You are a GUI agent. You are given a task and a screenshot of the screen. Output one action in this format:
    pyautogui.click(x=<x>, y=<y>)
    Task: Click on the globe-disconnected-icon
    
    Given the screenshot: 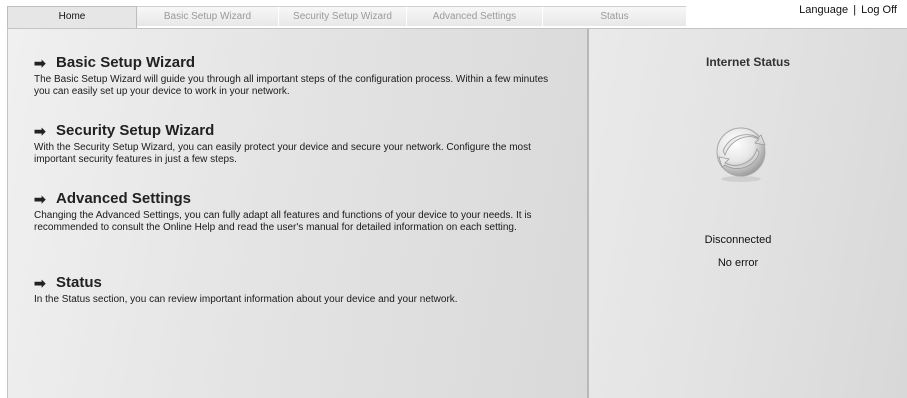 What is the action you would take?
    pyautogui.click(x=741, y=153)
    